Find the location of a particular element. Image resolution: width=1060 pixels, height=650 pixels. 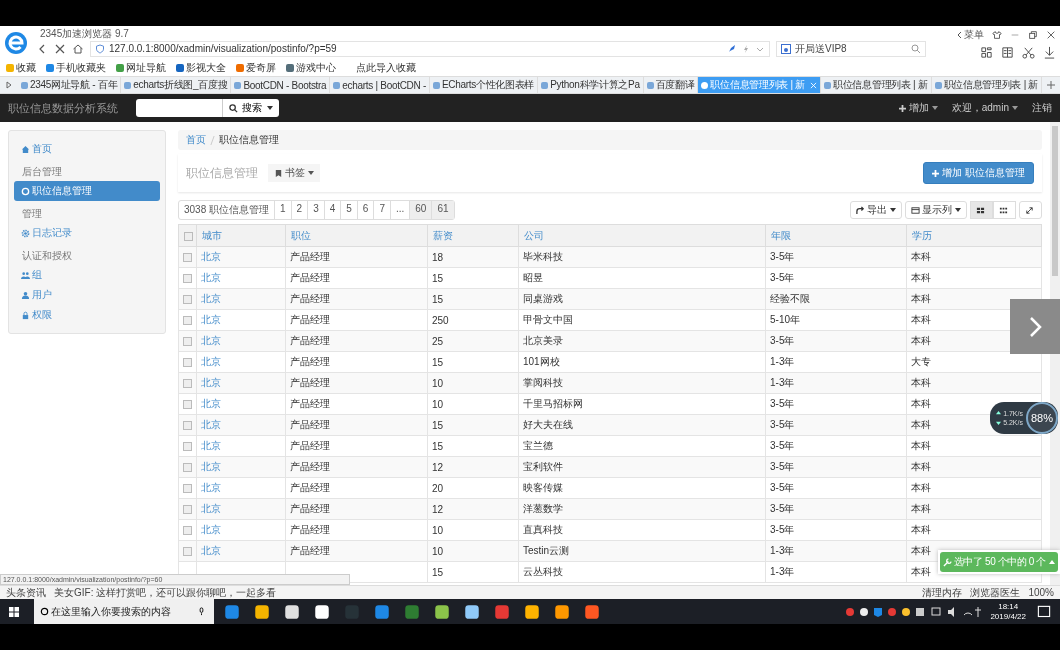

browser-tab: ECharts个性化图表样 is located at coordinates (484, 85).